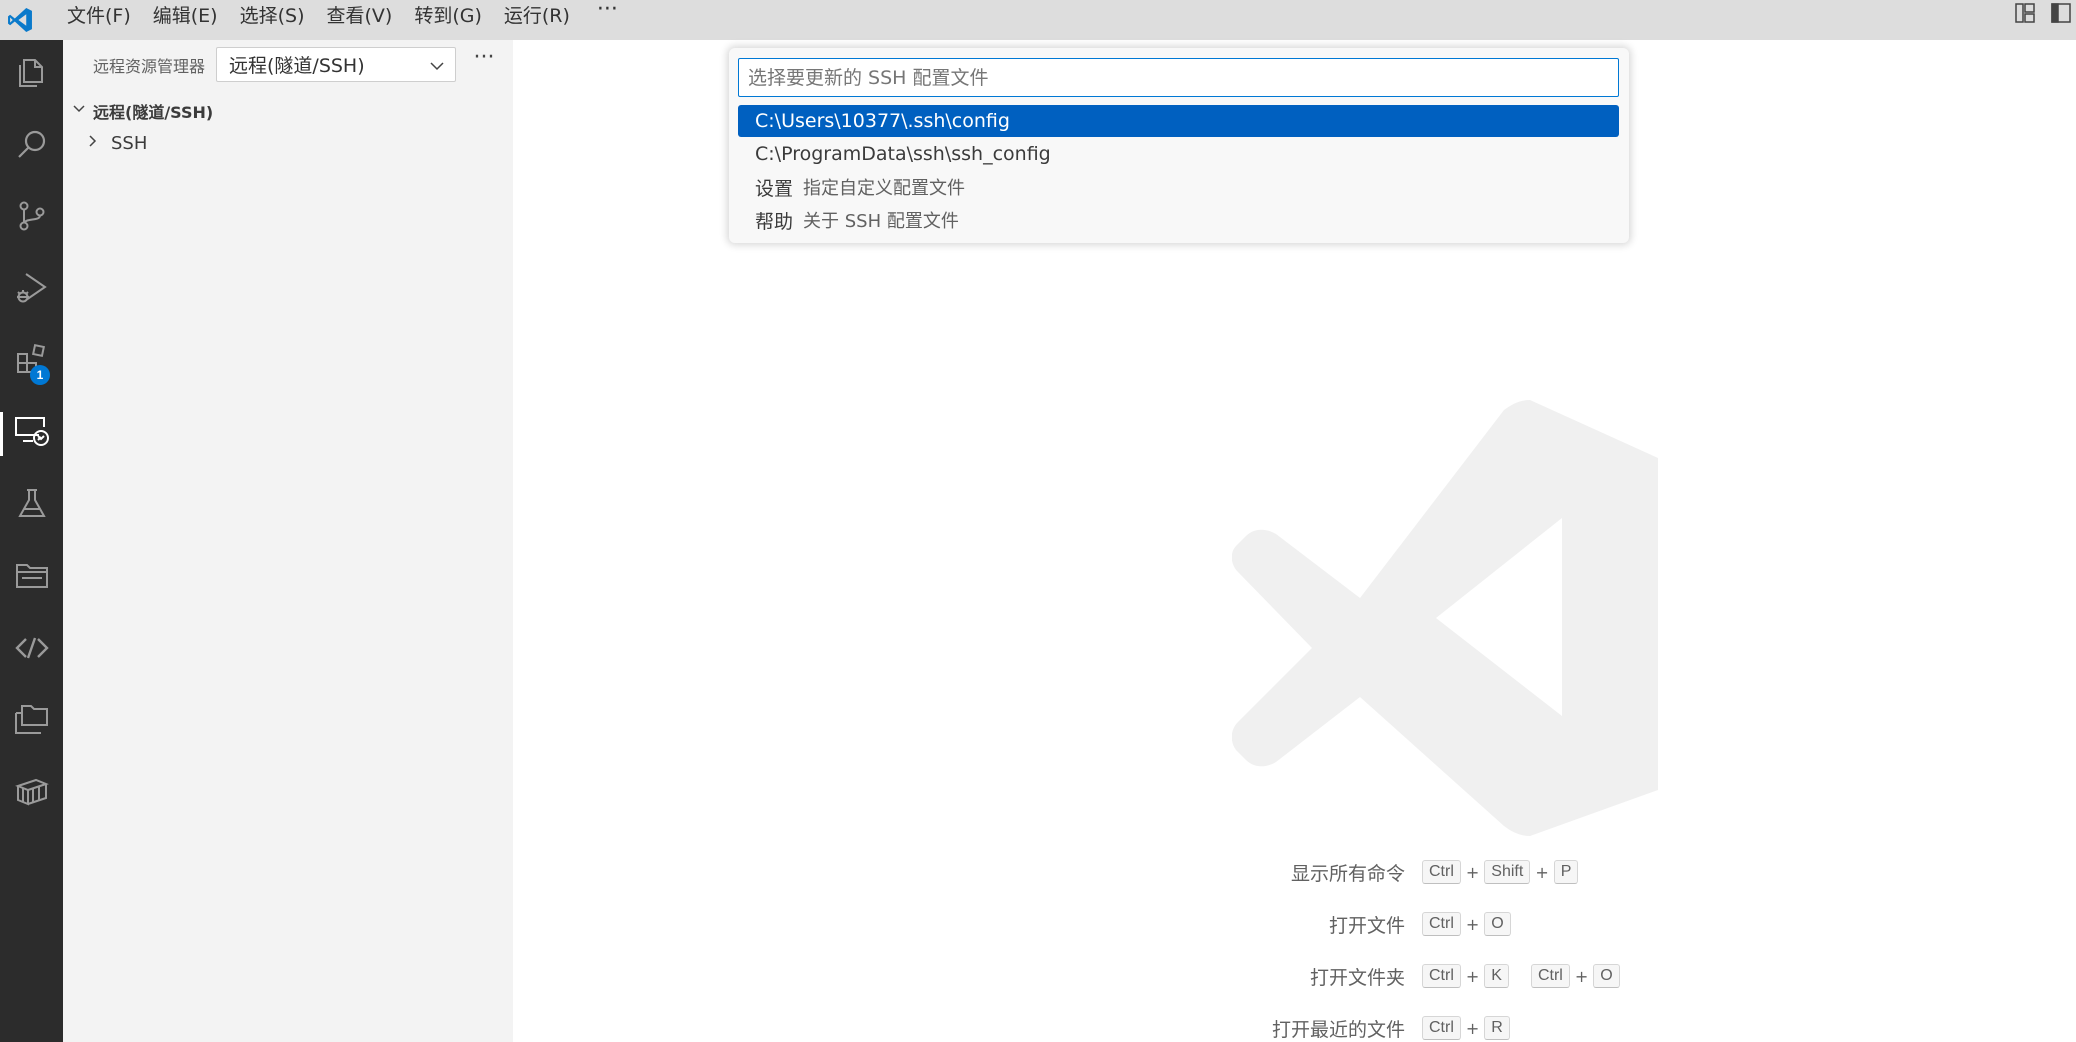  What do you see at coordinates (1347, 874) in the screenshot?
I see `shortcut-label: 显示所有命令` at bounding box center [1347, 874].